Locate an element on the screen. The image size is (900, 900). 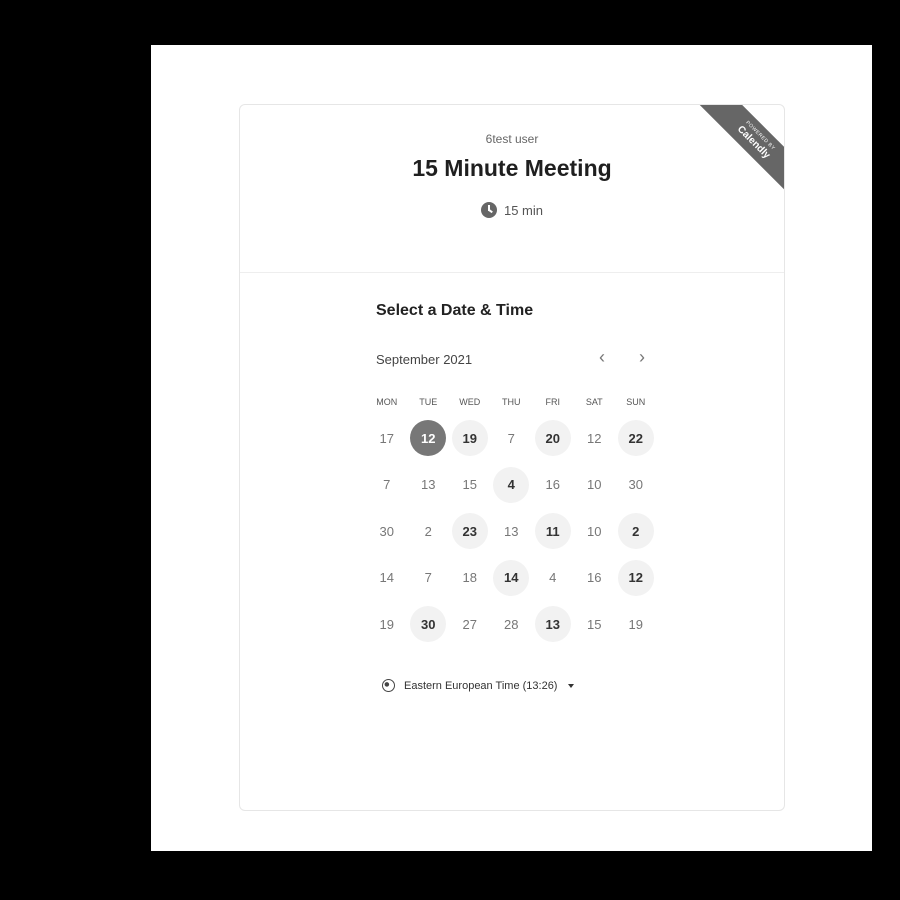
available-date-button: 22 is located at coordinates (635, 438).